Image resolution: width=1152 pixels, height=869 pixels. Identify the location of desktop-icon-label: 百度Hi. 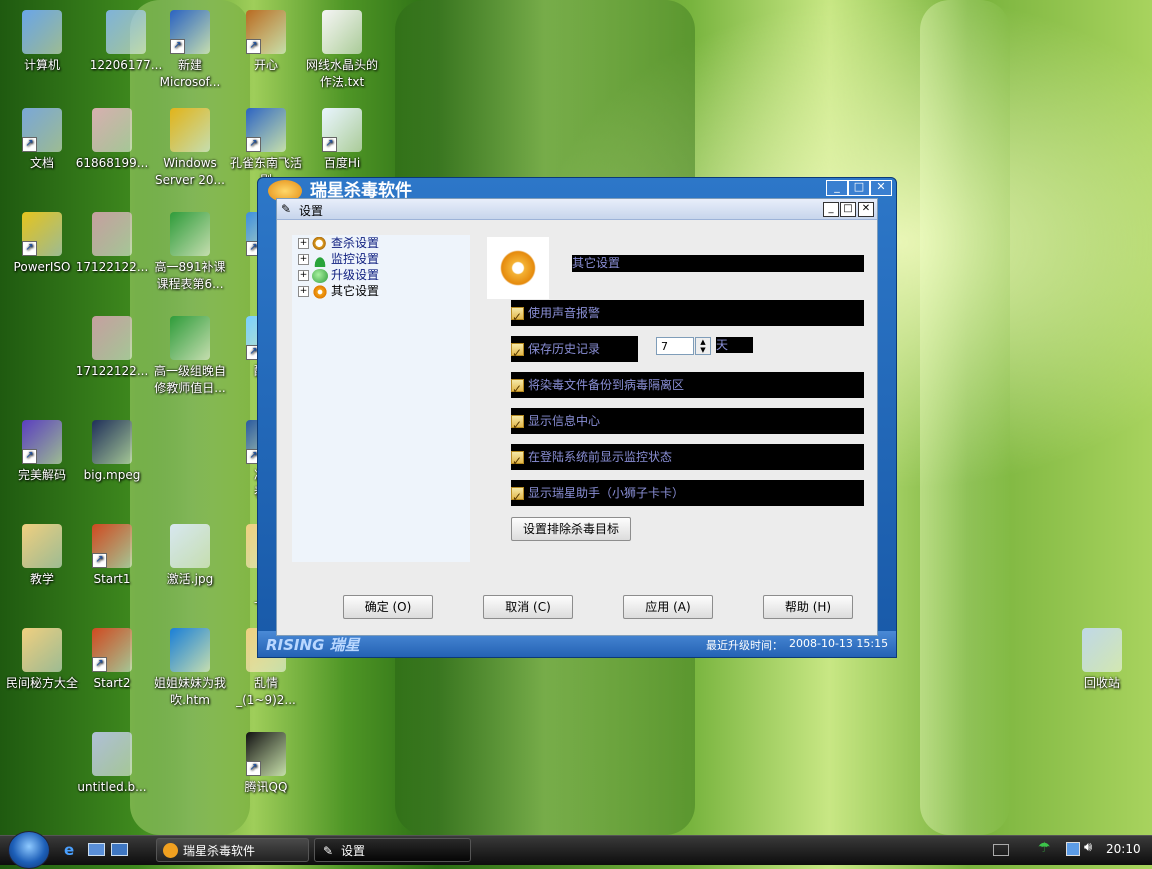
(342, 163).